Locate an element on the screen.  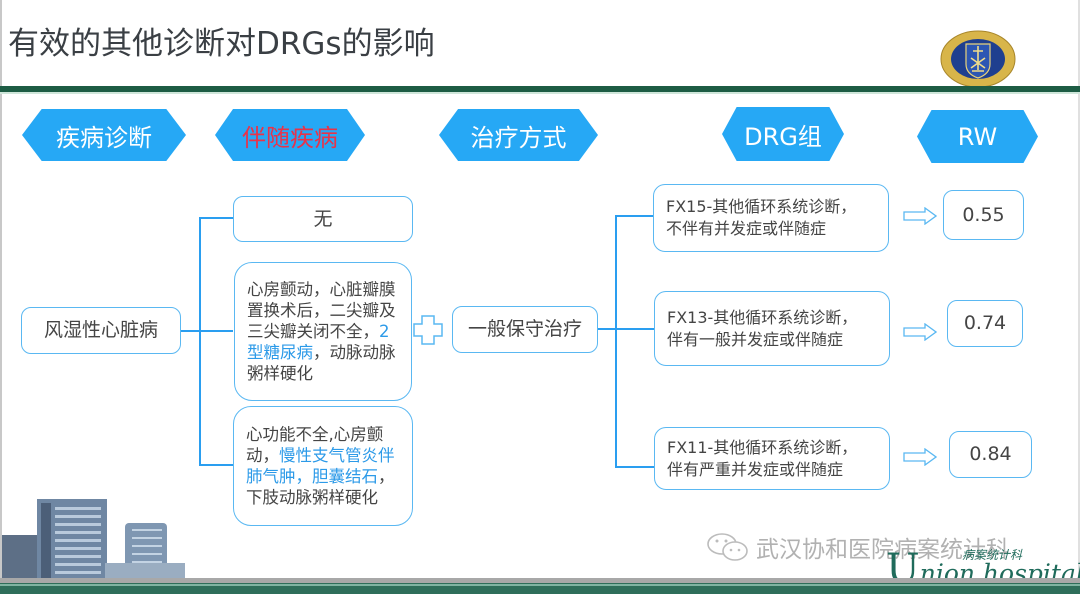
header-comorbidity: 伴随疾病 is located at coordinates (290, 135).